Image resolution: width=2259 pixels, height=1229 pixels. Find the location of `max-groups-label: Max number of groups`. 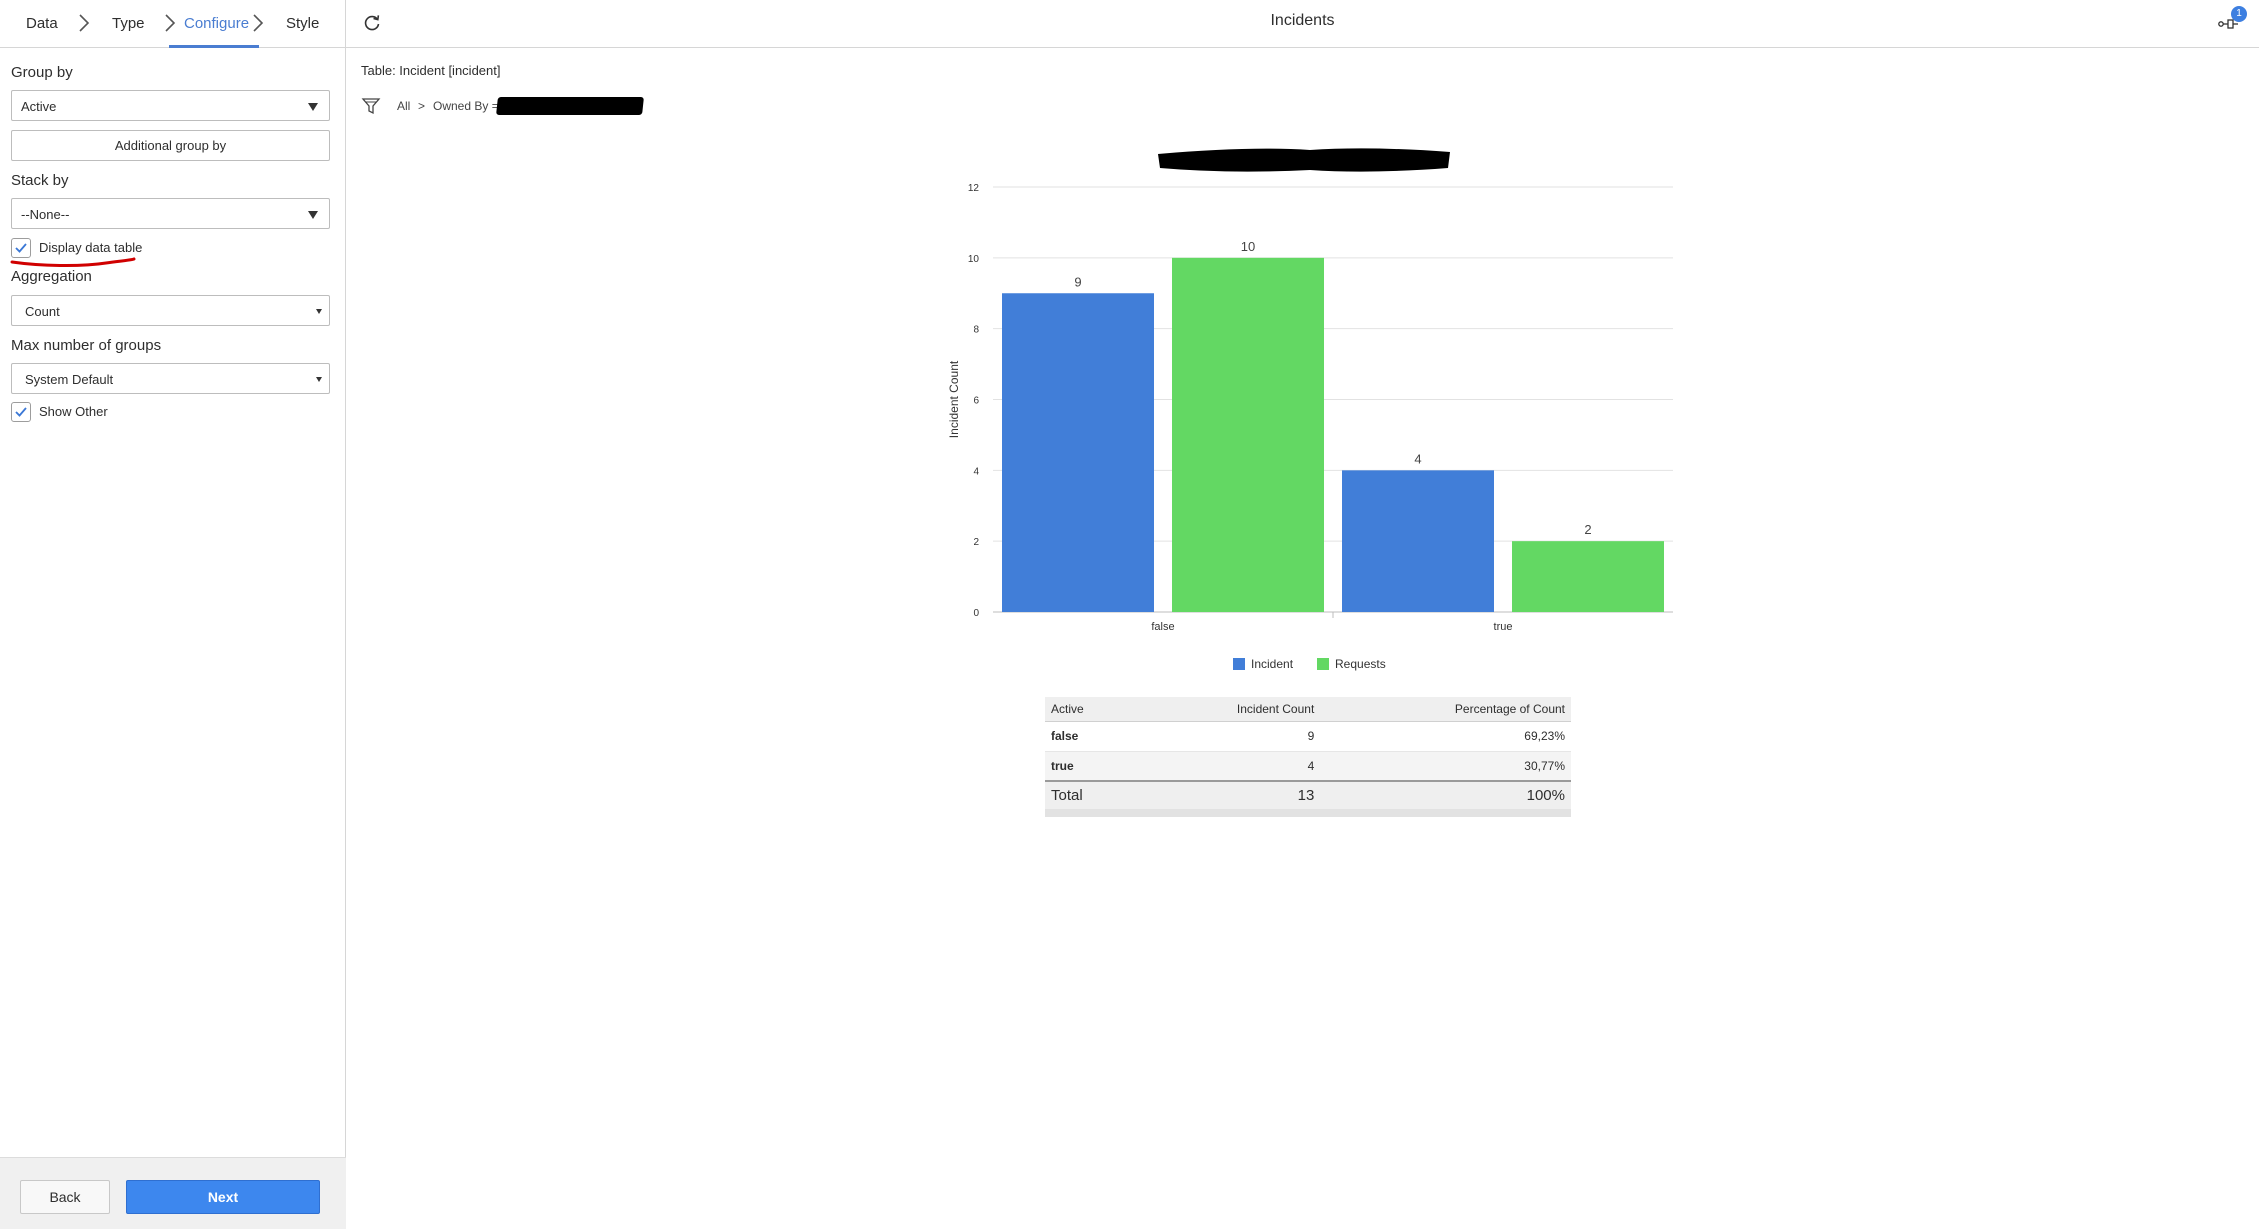

max-groups-label: Max number of groups is located at coordinates (86, 345).